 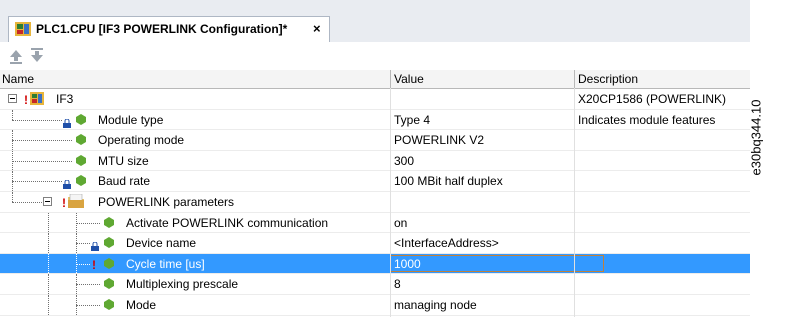 What do you see at coordinates (375, 161) in the screenshot?
I see `table-row: MTU size 300` at bounding box center [375, 161].